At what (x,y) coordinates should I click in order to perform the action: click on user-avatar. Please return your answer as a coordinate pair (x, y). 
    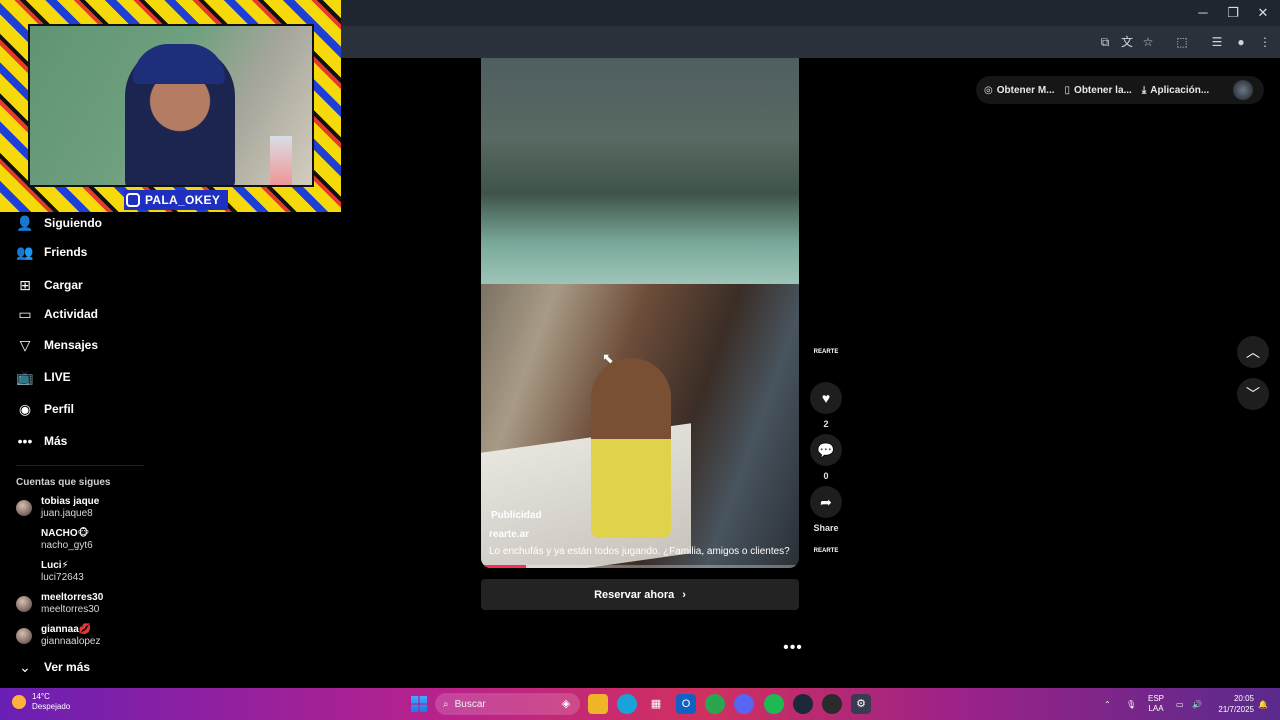
    Looking at the image, I should click on (1243, 90).